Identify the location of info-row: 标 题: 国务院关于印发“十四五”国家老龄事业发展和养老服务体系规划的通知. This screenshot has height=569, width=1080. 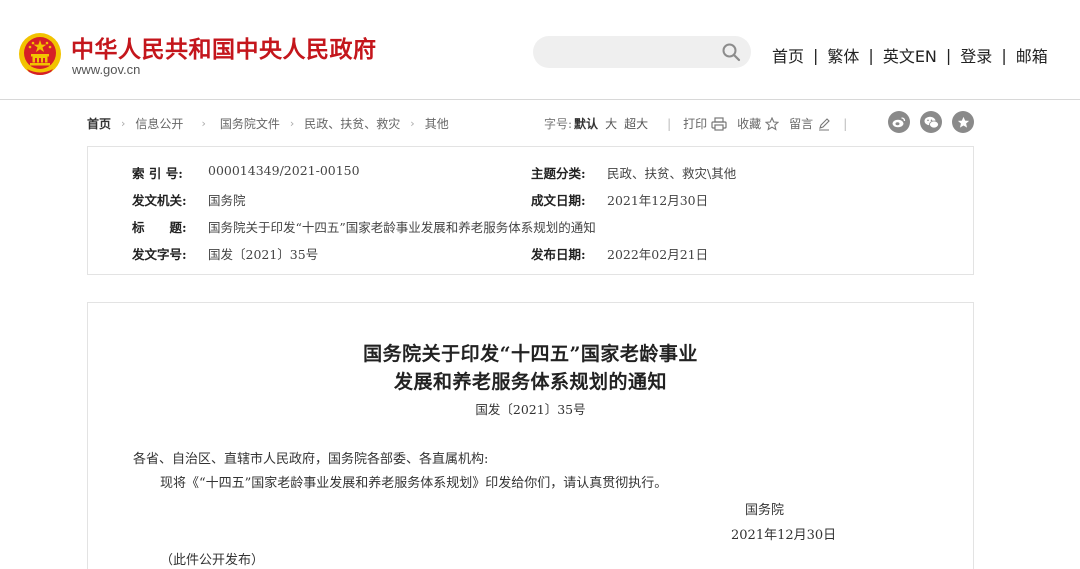
(530, 227).